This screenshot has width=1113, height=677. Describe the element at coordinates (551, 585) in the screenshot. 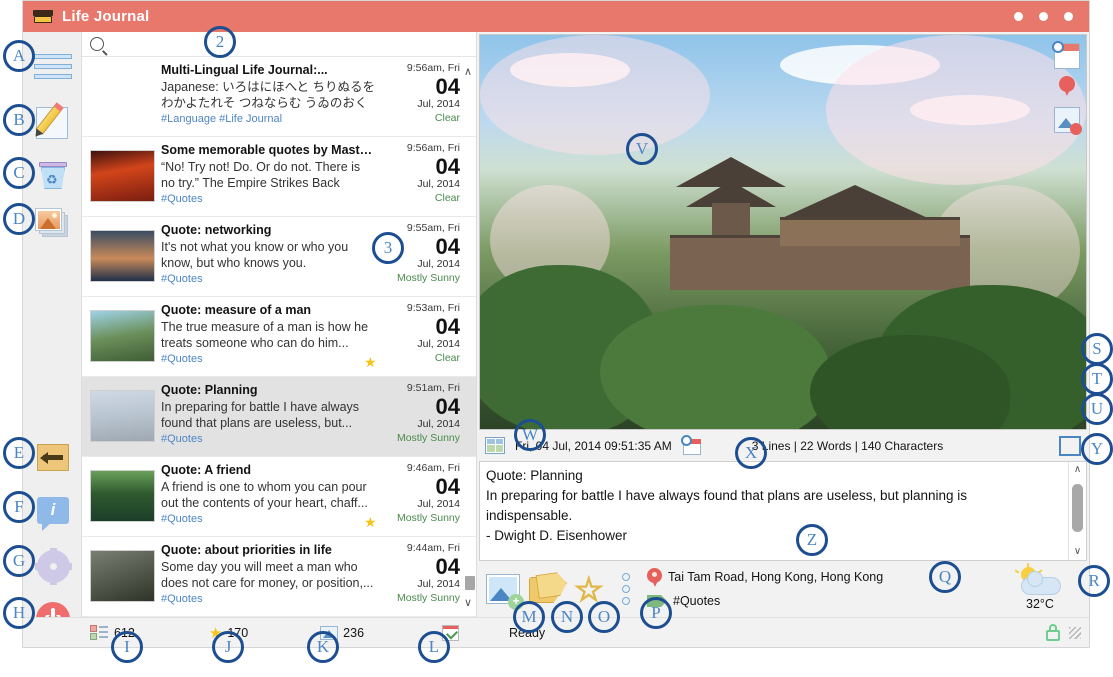

I see `tags-icon-second` at that location.